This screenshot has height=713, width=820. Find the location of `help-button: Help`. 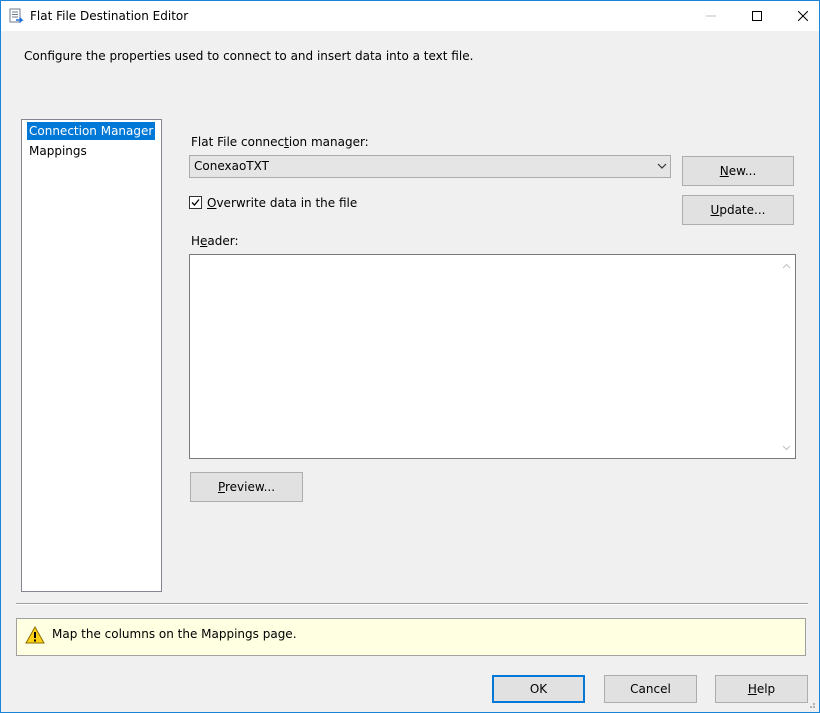

help-button: Help is located at coordinates (761, 689).